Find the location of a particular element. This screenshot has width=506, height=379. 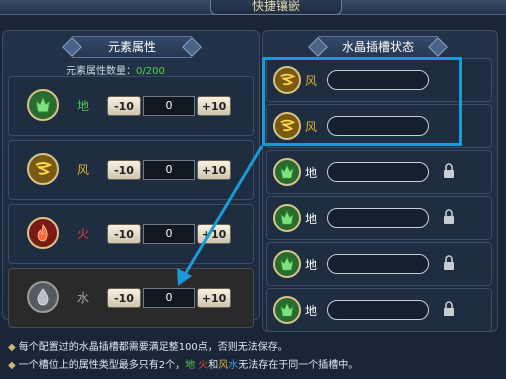

note-line-2: ◆ 一个槽位上的属性类型最多只有2个，地 火和风水无法存在于同一个插槽中。 is located at coordinates (183, 363).